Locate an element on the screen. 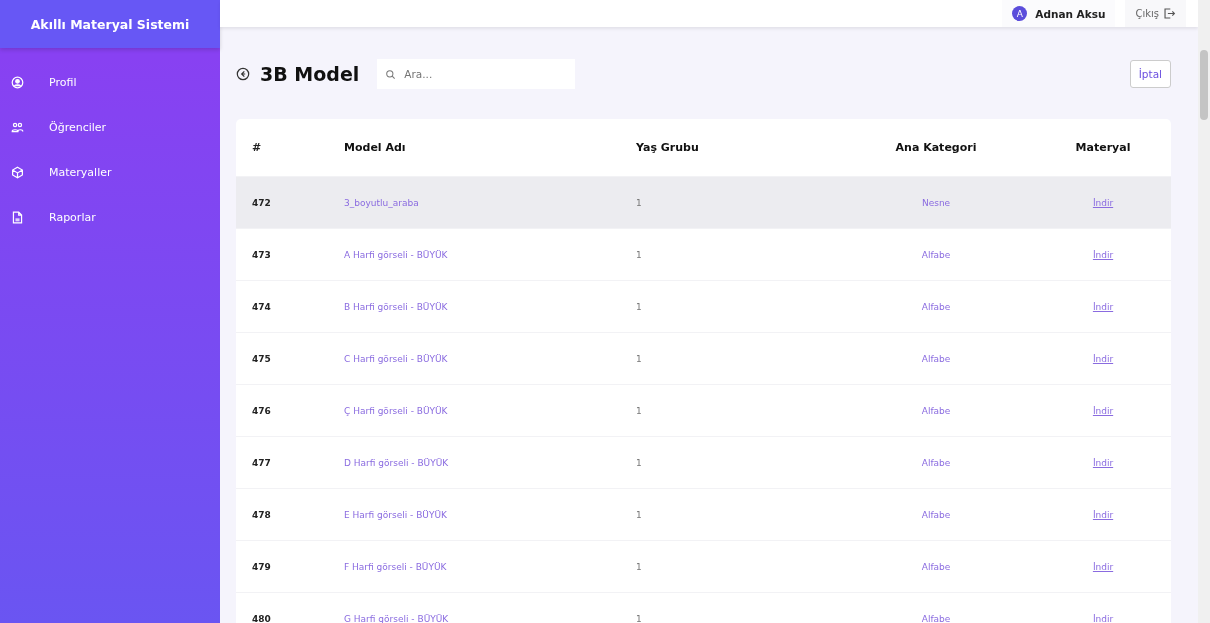 The height and width of the screenshot is (623, 1210). table-cell: A Harfi görseli - BÜYÜK is located at coordinates (489, 254).